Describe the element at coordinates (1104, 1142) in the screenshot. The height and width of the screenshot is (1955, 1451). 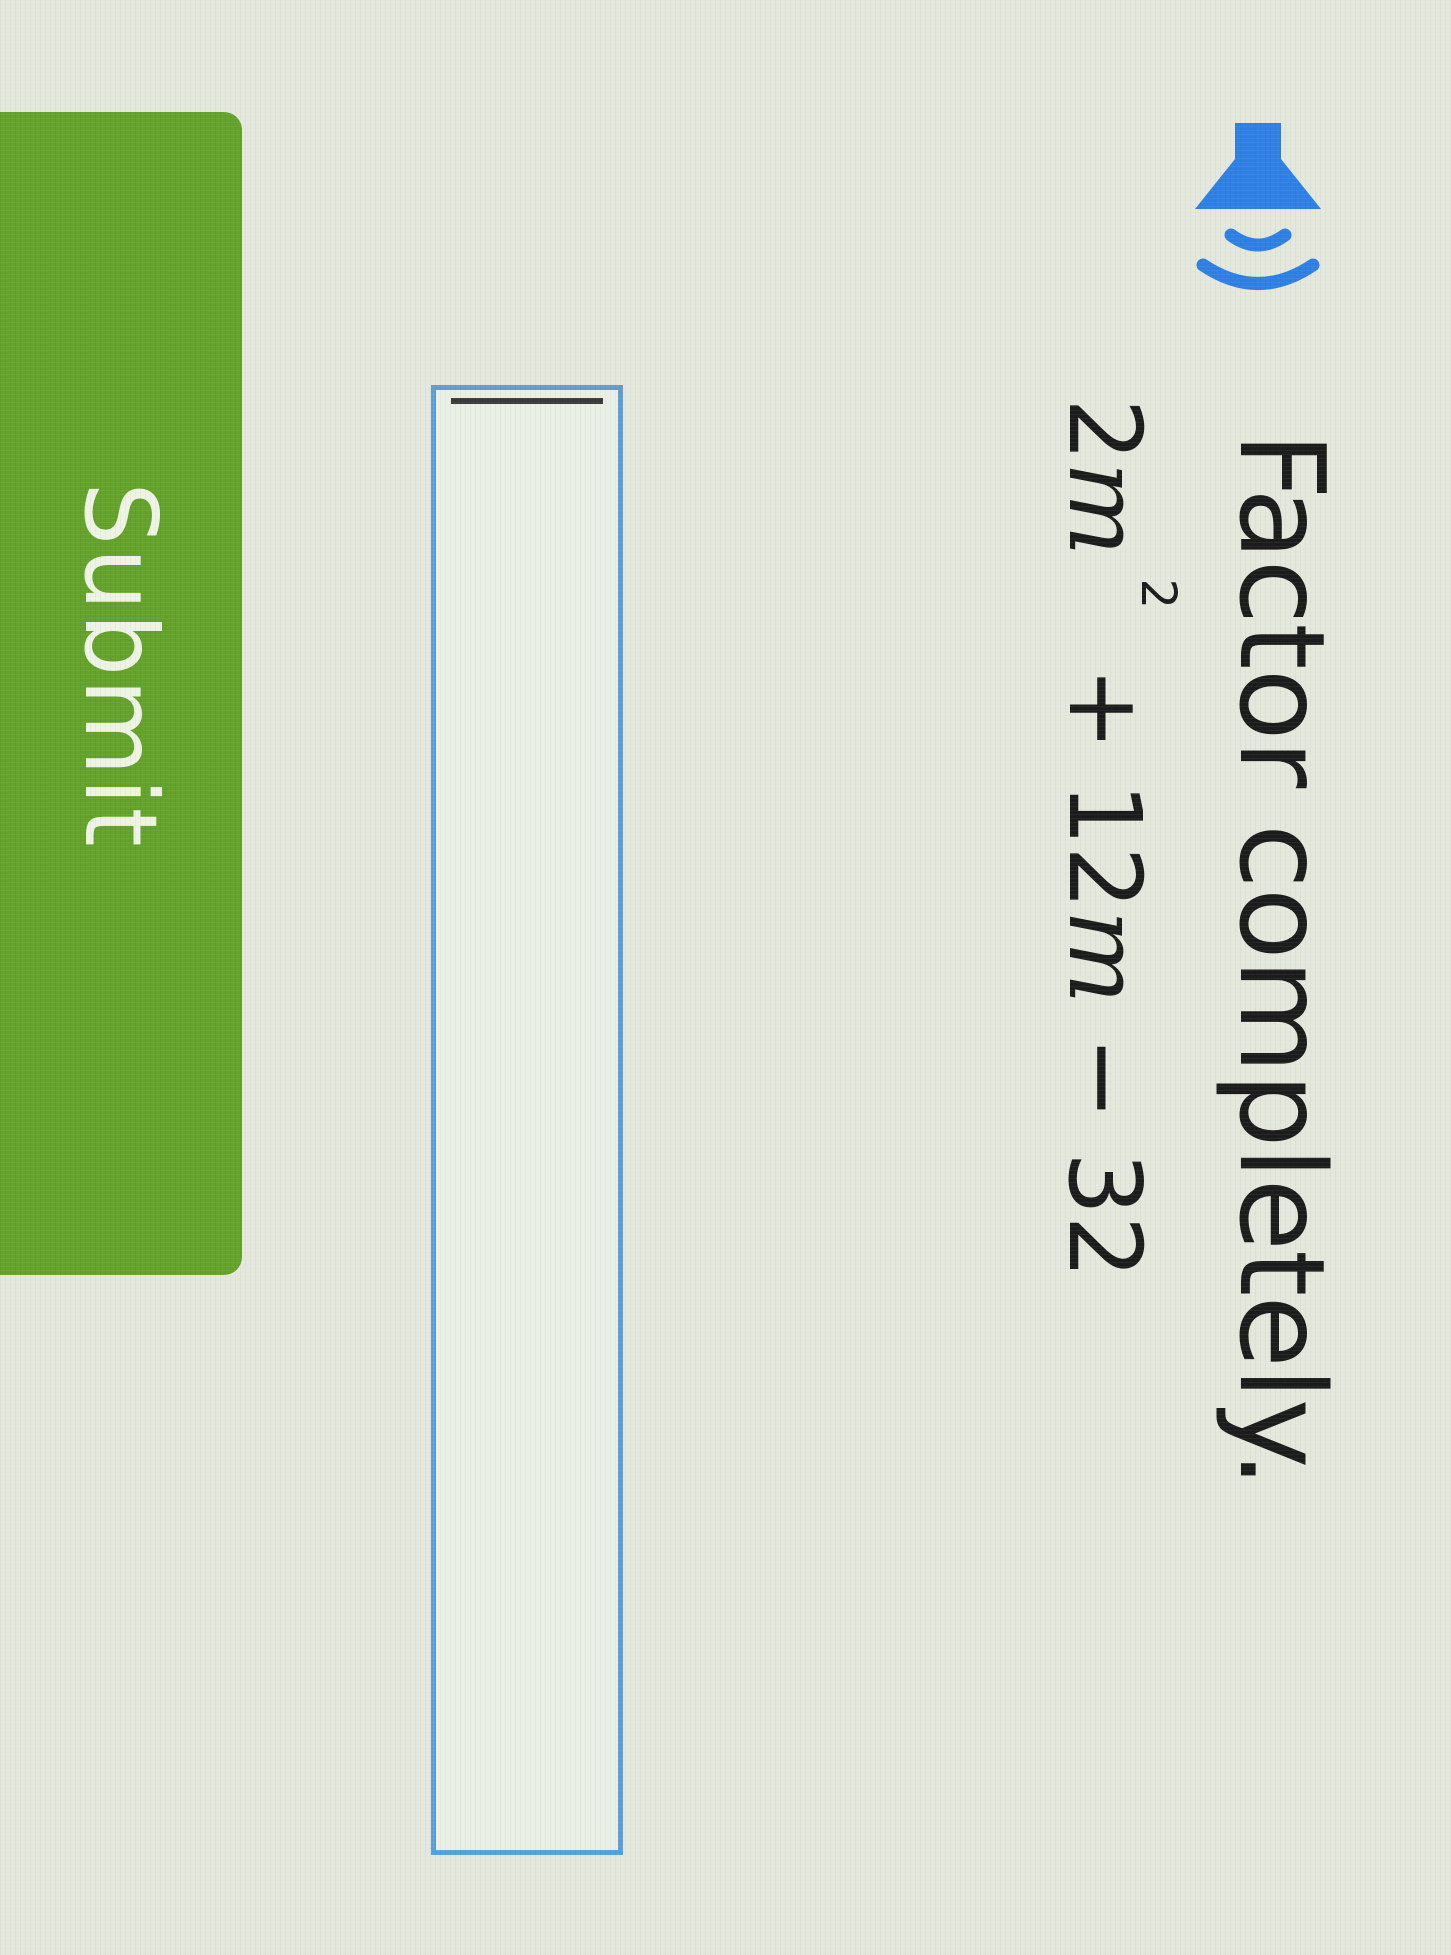
I see `expression-constant-term: − 32` at that location.